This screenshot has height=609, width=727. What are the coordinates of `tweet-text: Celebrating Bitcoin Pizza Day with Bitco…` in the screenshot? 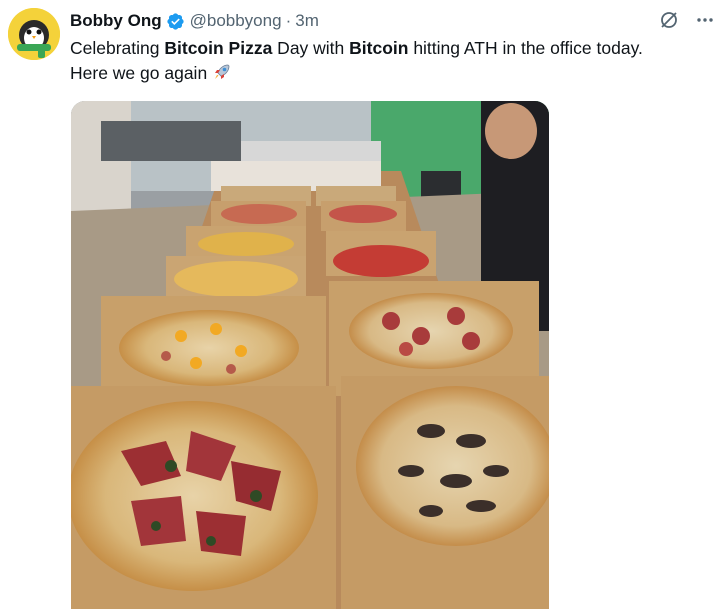 It's located at (395, 61).